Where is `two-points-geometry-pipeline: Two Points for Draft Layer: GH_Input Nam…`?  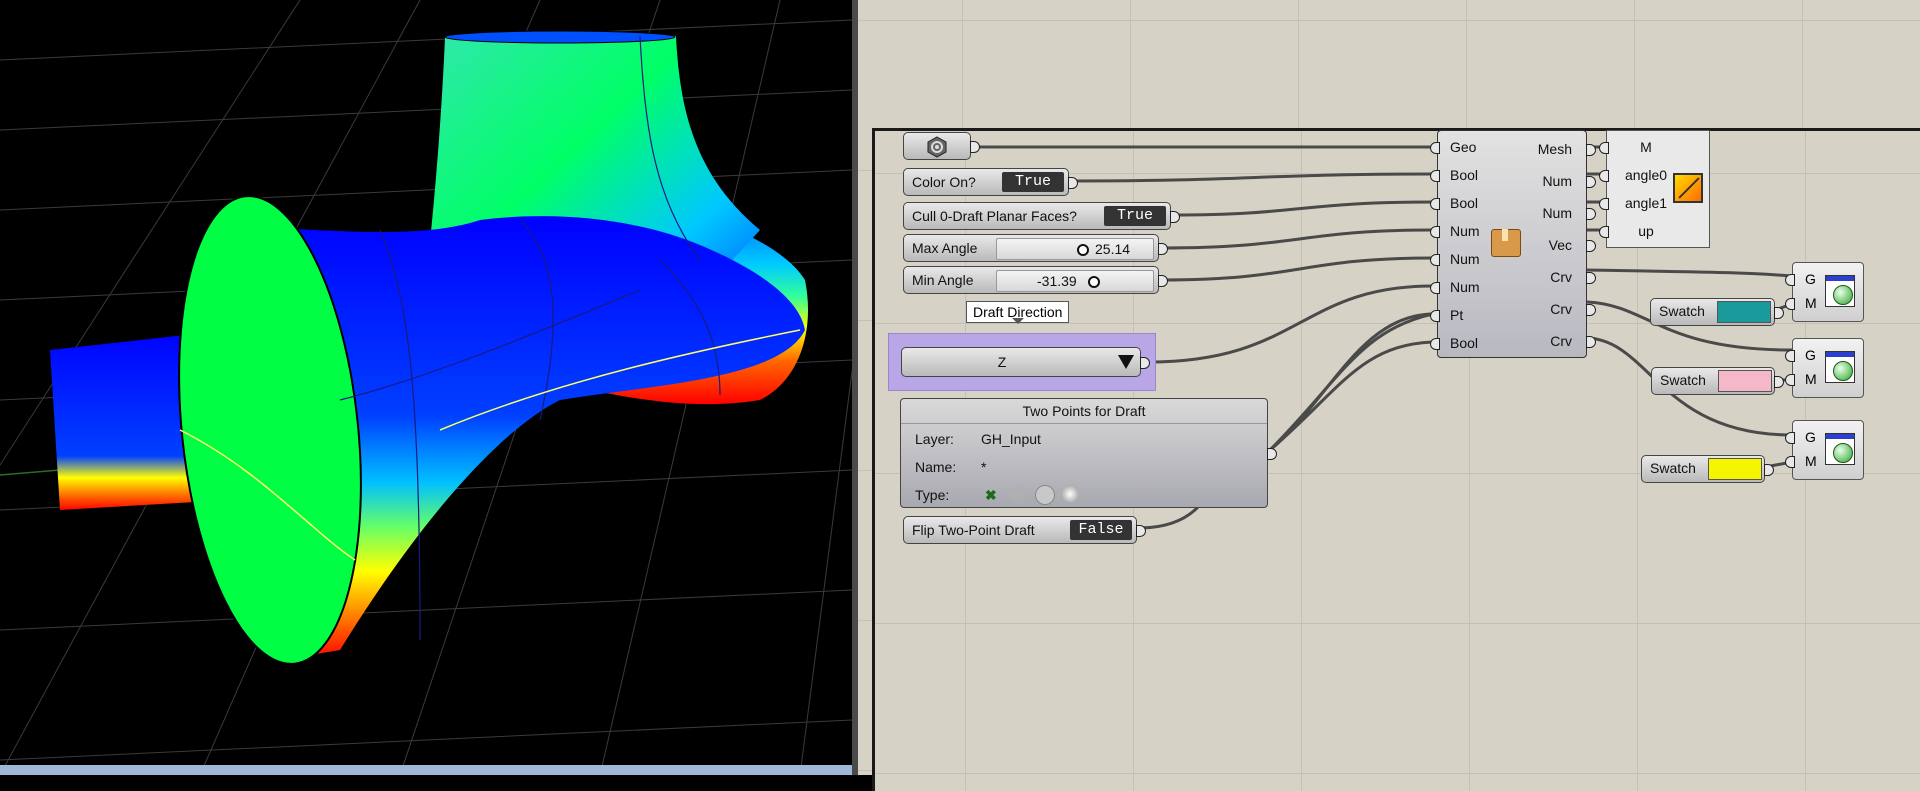 two-points-geometry-pipeline: Two Points for Draft Layer: GH_Input Nam… is located at coordinates (1088, 453).